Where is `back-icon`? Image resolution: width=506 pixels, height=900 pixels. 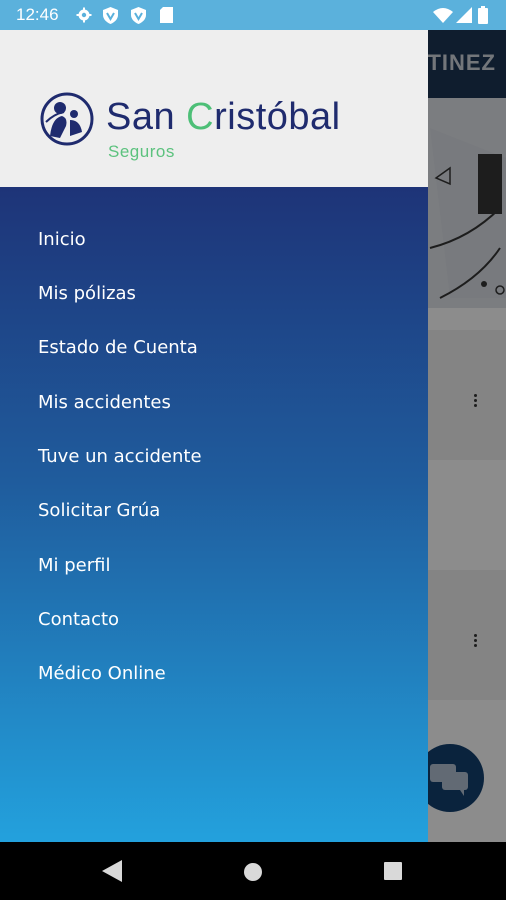
back-icon is located at coordinates (112, 873).